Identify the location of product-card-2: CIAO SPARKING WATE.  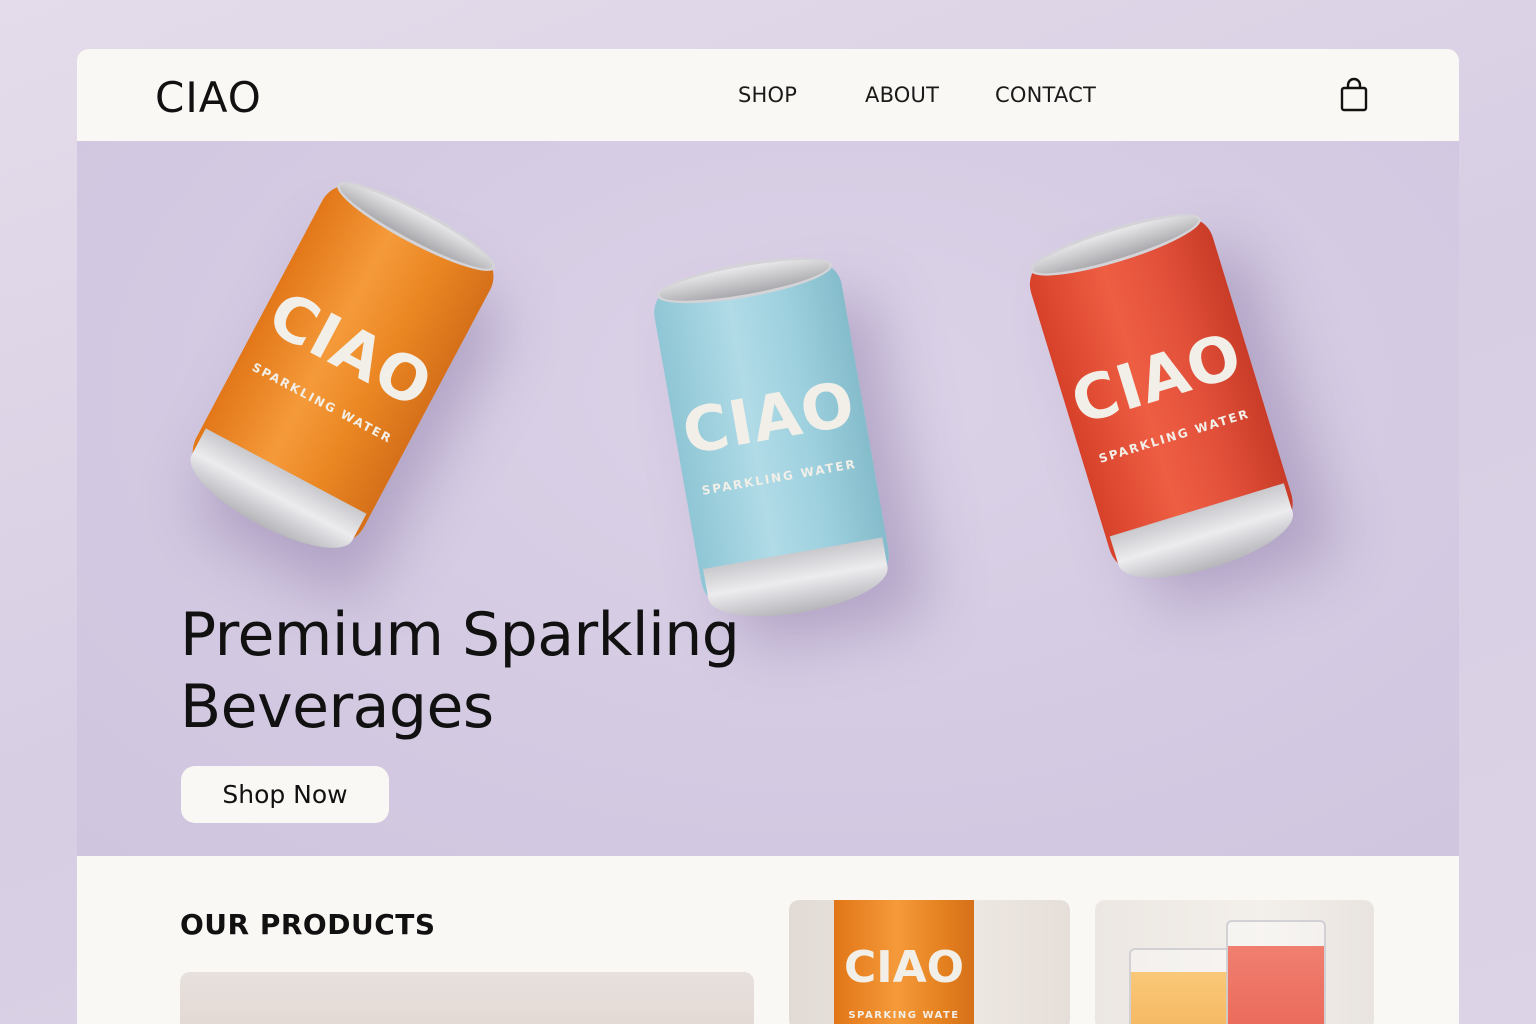
(929, 962).